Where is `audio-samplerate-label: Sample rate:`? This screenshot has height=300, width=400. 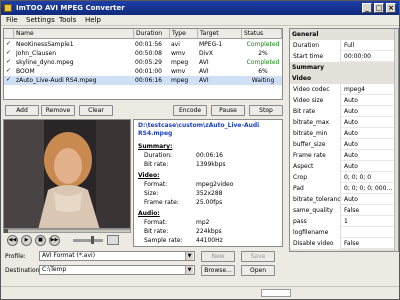
audio-samplerate-label: Sample rate: is located at coordinates (163, 240).